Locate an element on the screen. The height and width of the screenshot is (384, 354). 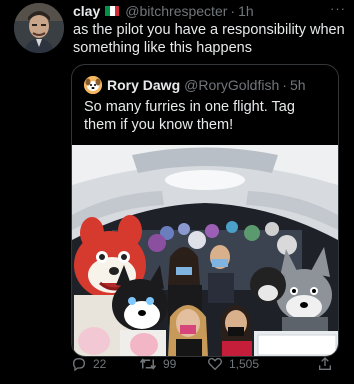
tweet-actions: 22 99 1,505 is located at coordinates (208, 364).